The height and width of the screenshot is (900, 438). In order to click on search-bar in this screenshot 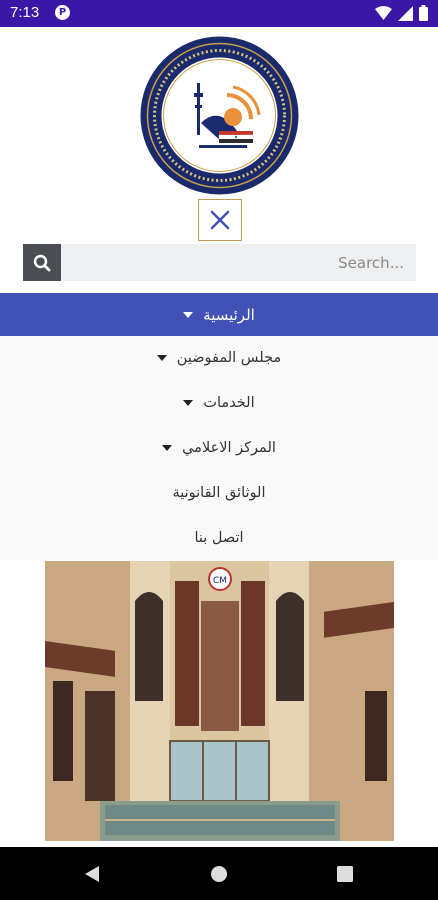, I will do `click(219, 262)`.